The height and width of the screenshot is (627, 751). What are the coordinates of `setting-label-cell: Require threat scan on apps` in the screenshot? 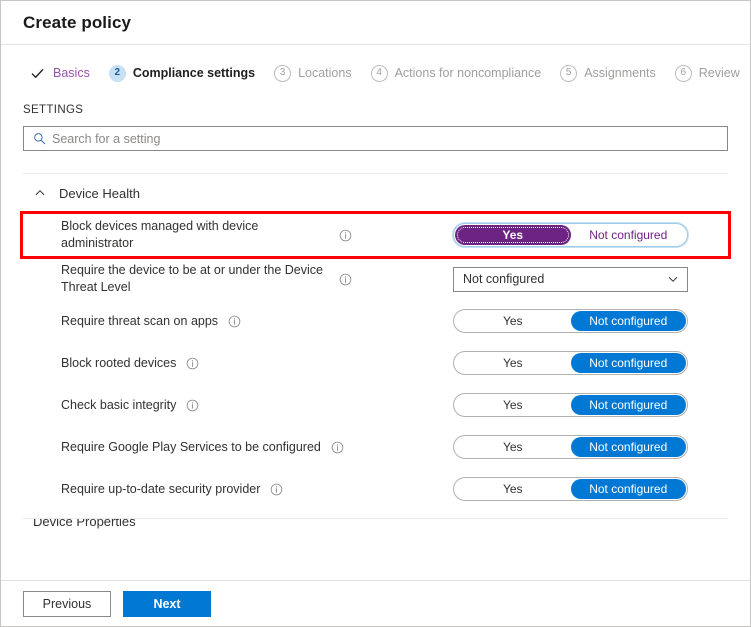 It's located at (238, 321).